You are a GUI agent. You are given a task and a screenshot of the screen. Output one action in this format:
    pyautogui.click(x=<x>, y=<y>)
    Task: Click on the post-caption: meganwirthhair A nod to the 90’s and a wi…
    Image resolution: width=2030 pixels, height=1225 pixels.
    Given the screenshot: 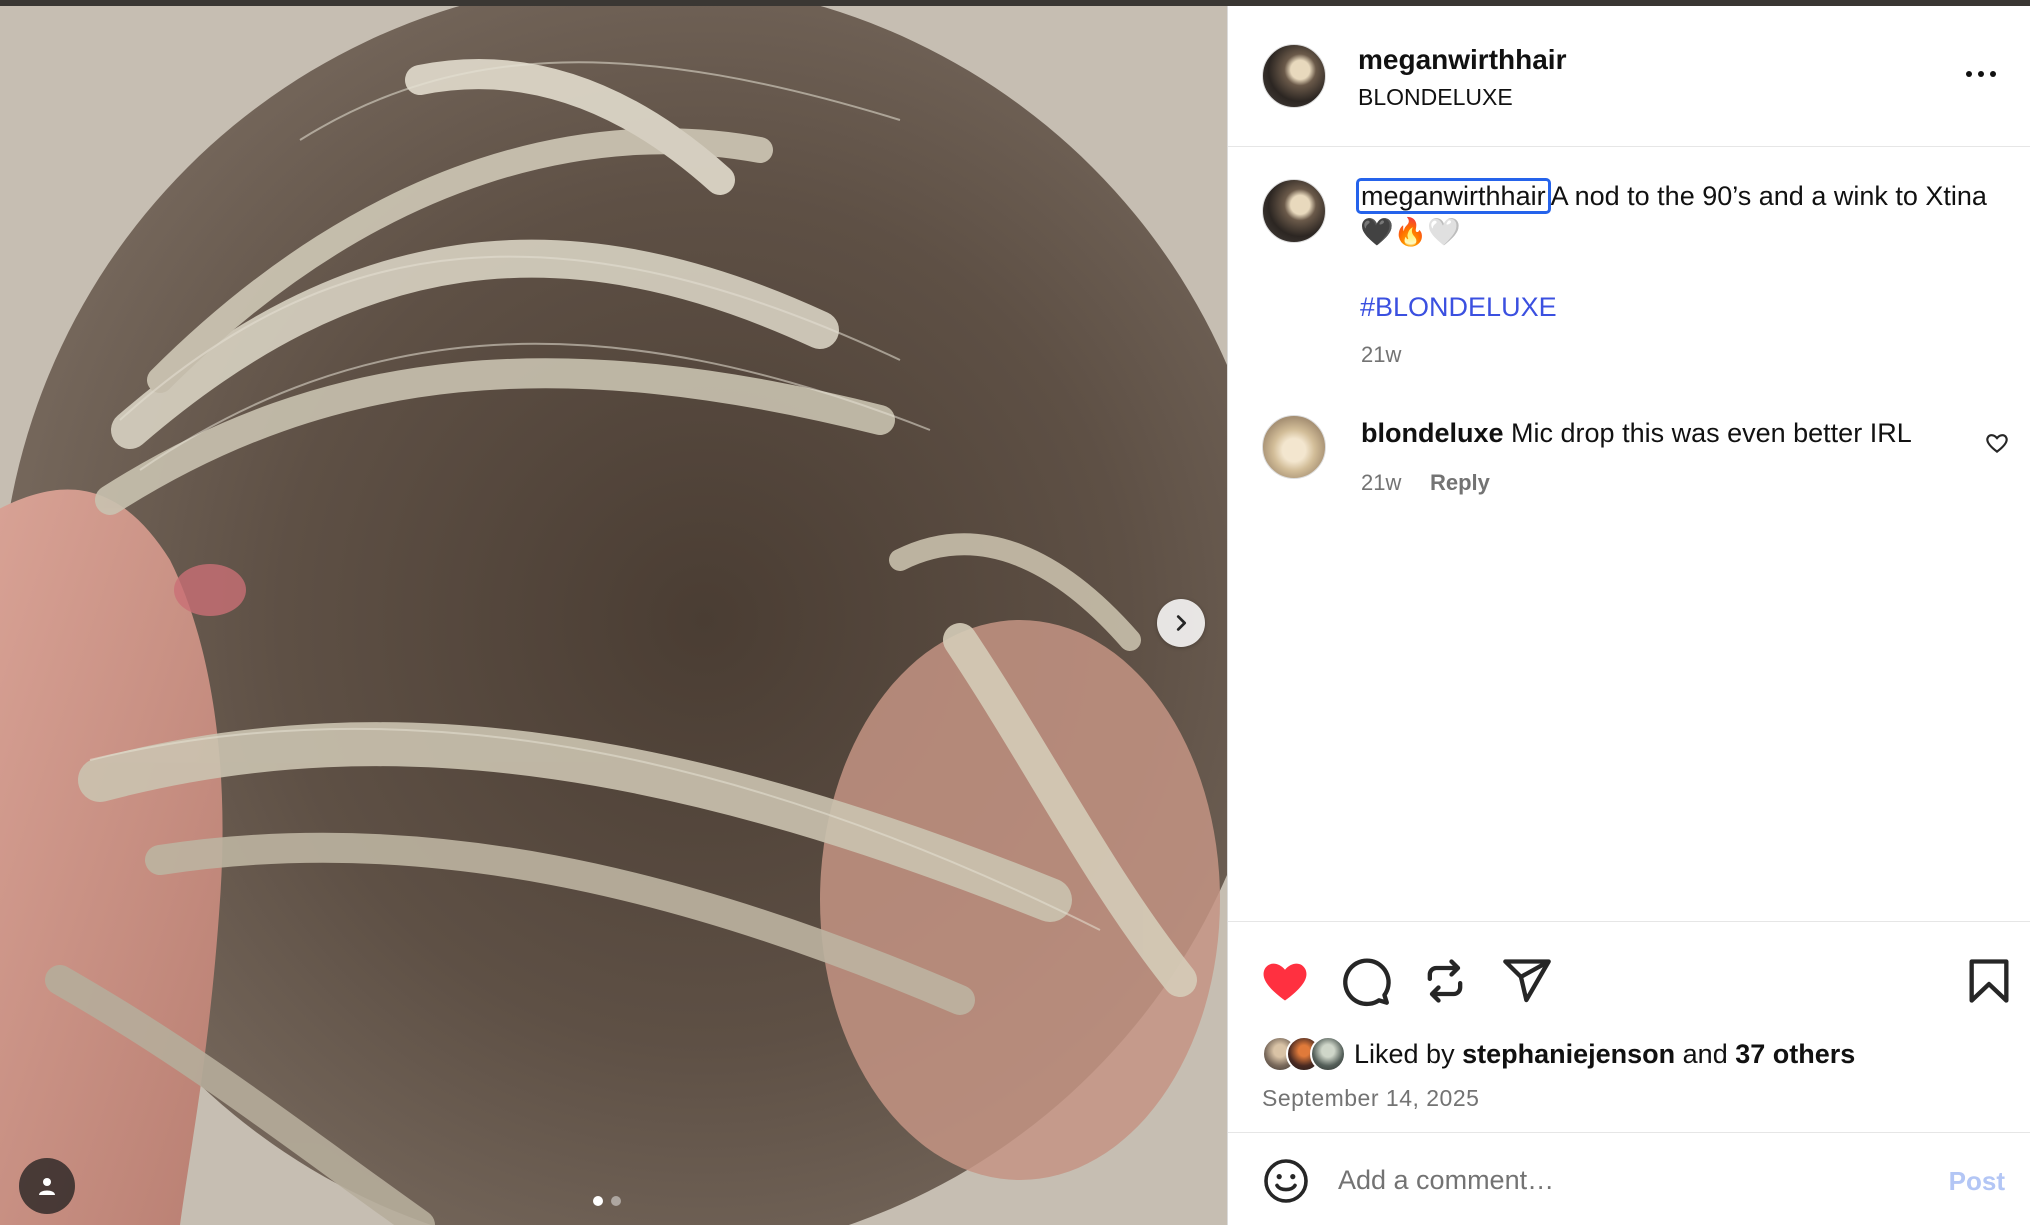 What is the action you would take?
    pyautogui.click(x=1678, y=214)
    